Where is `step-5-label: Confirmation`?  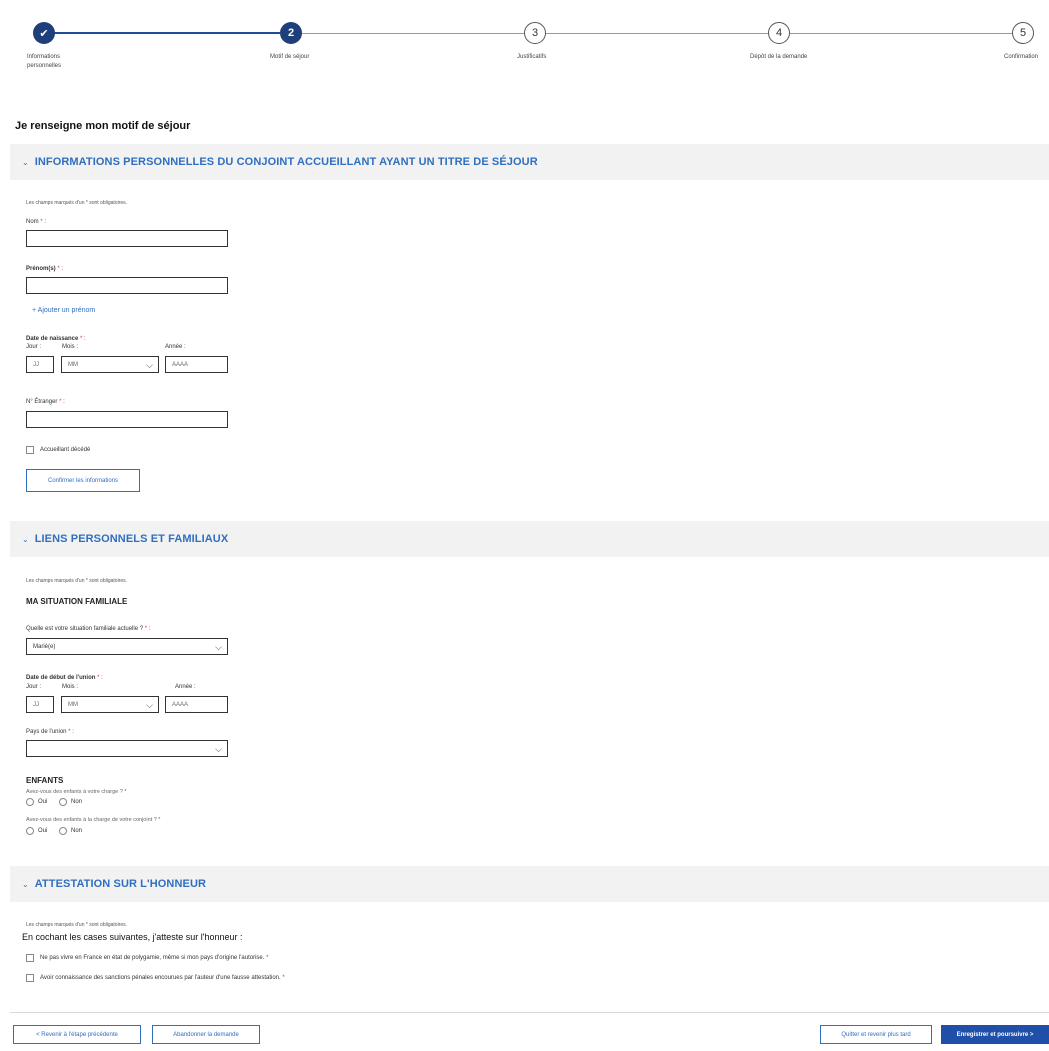 step-5-label: Confirmation is located at coordinates (1021, 57).